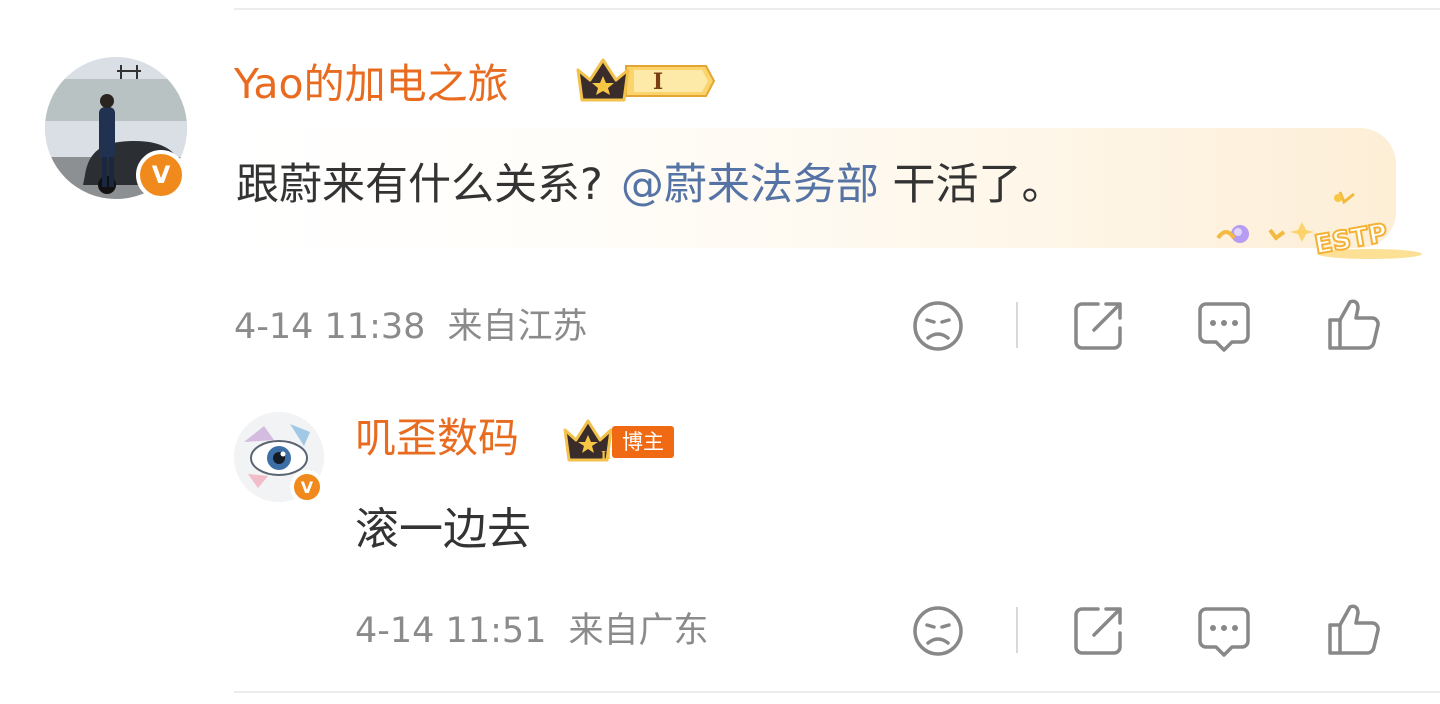 This screenshot has height=704, width=1440. Describe the element at coordinates (451, 631) in the screenshot. I see `comment-time: 4-14 11:51` at that location.